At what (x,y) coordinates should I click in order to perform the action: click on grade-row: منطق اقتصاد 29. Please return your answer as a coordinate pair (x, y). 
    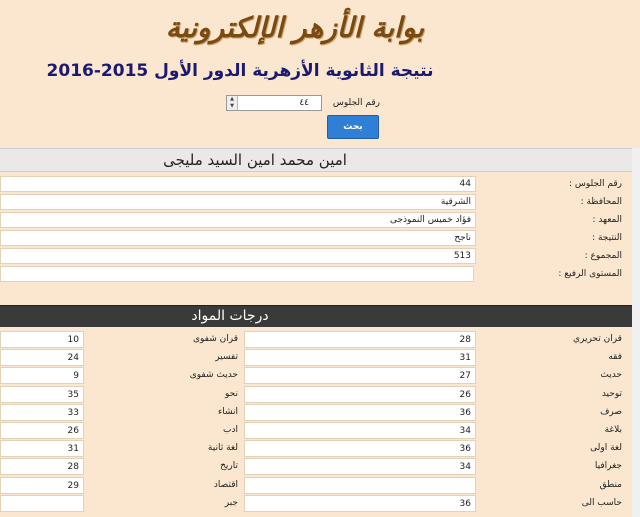
    Looking at the image, I should click on (316, 485).